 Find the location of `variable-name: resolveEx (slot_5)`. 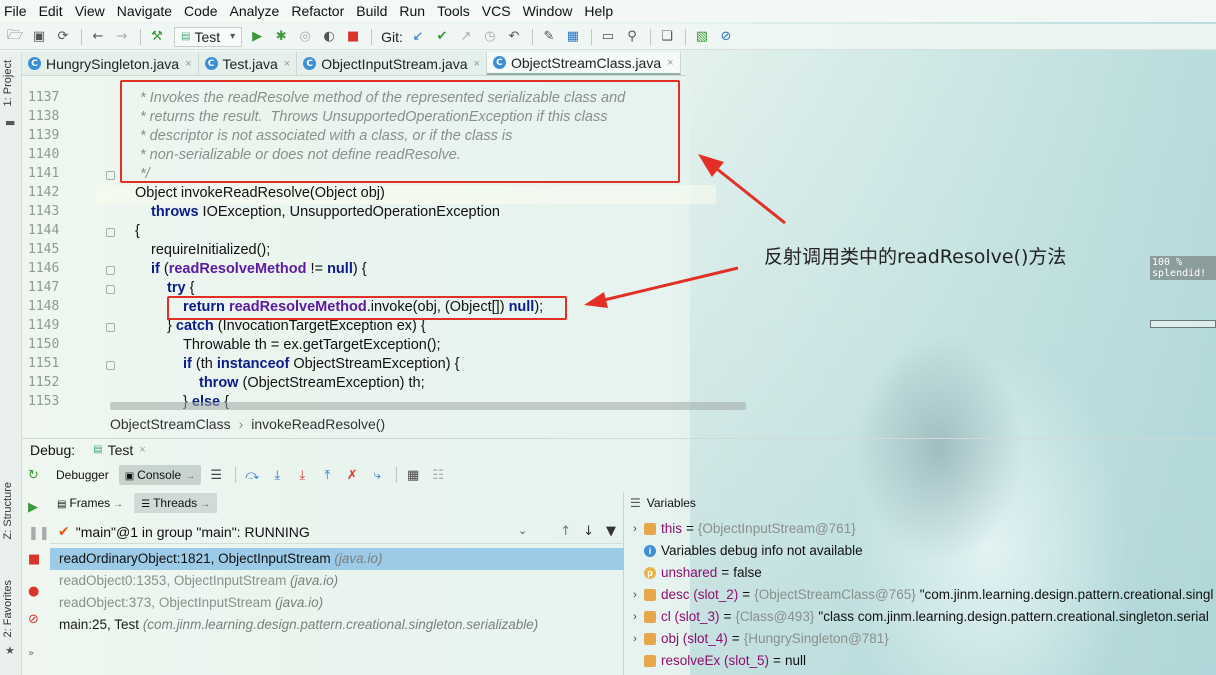

variable-name: resolveEx (slot_5) is located at coordinates (715, 660).